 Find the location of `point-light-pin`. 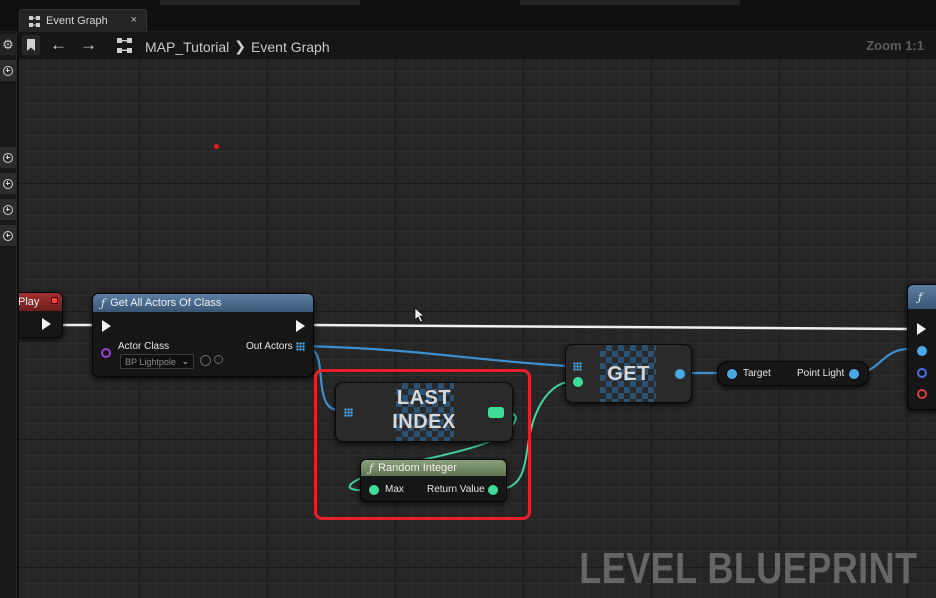

point-light-pin is located at coordinates (854, 374).